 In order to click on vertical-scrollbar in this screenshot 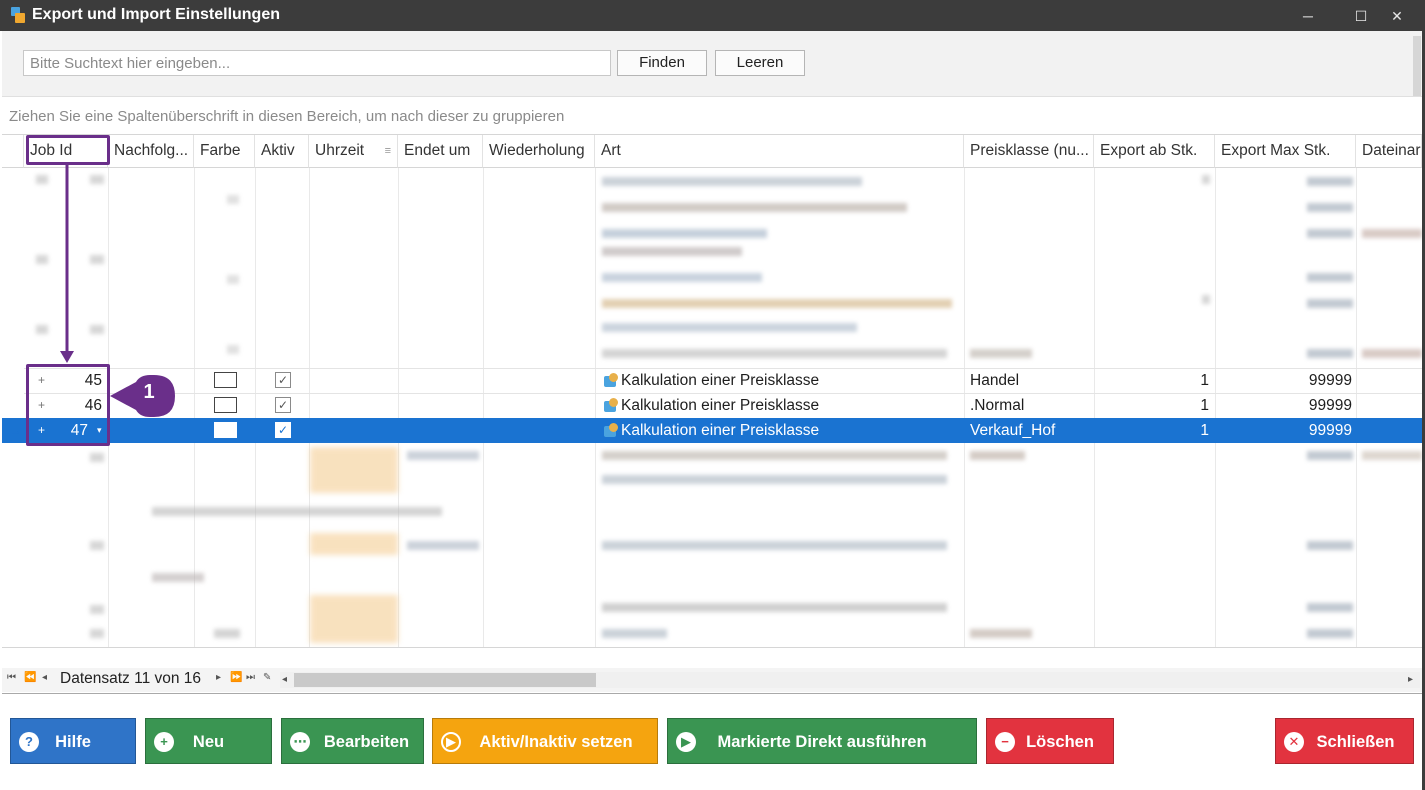, I will do `click(1417, 66)`.